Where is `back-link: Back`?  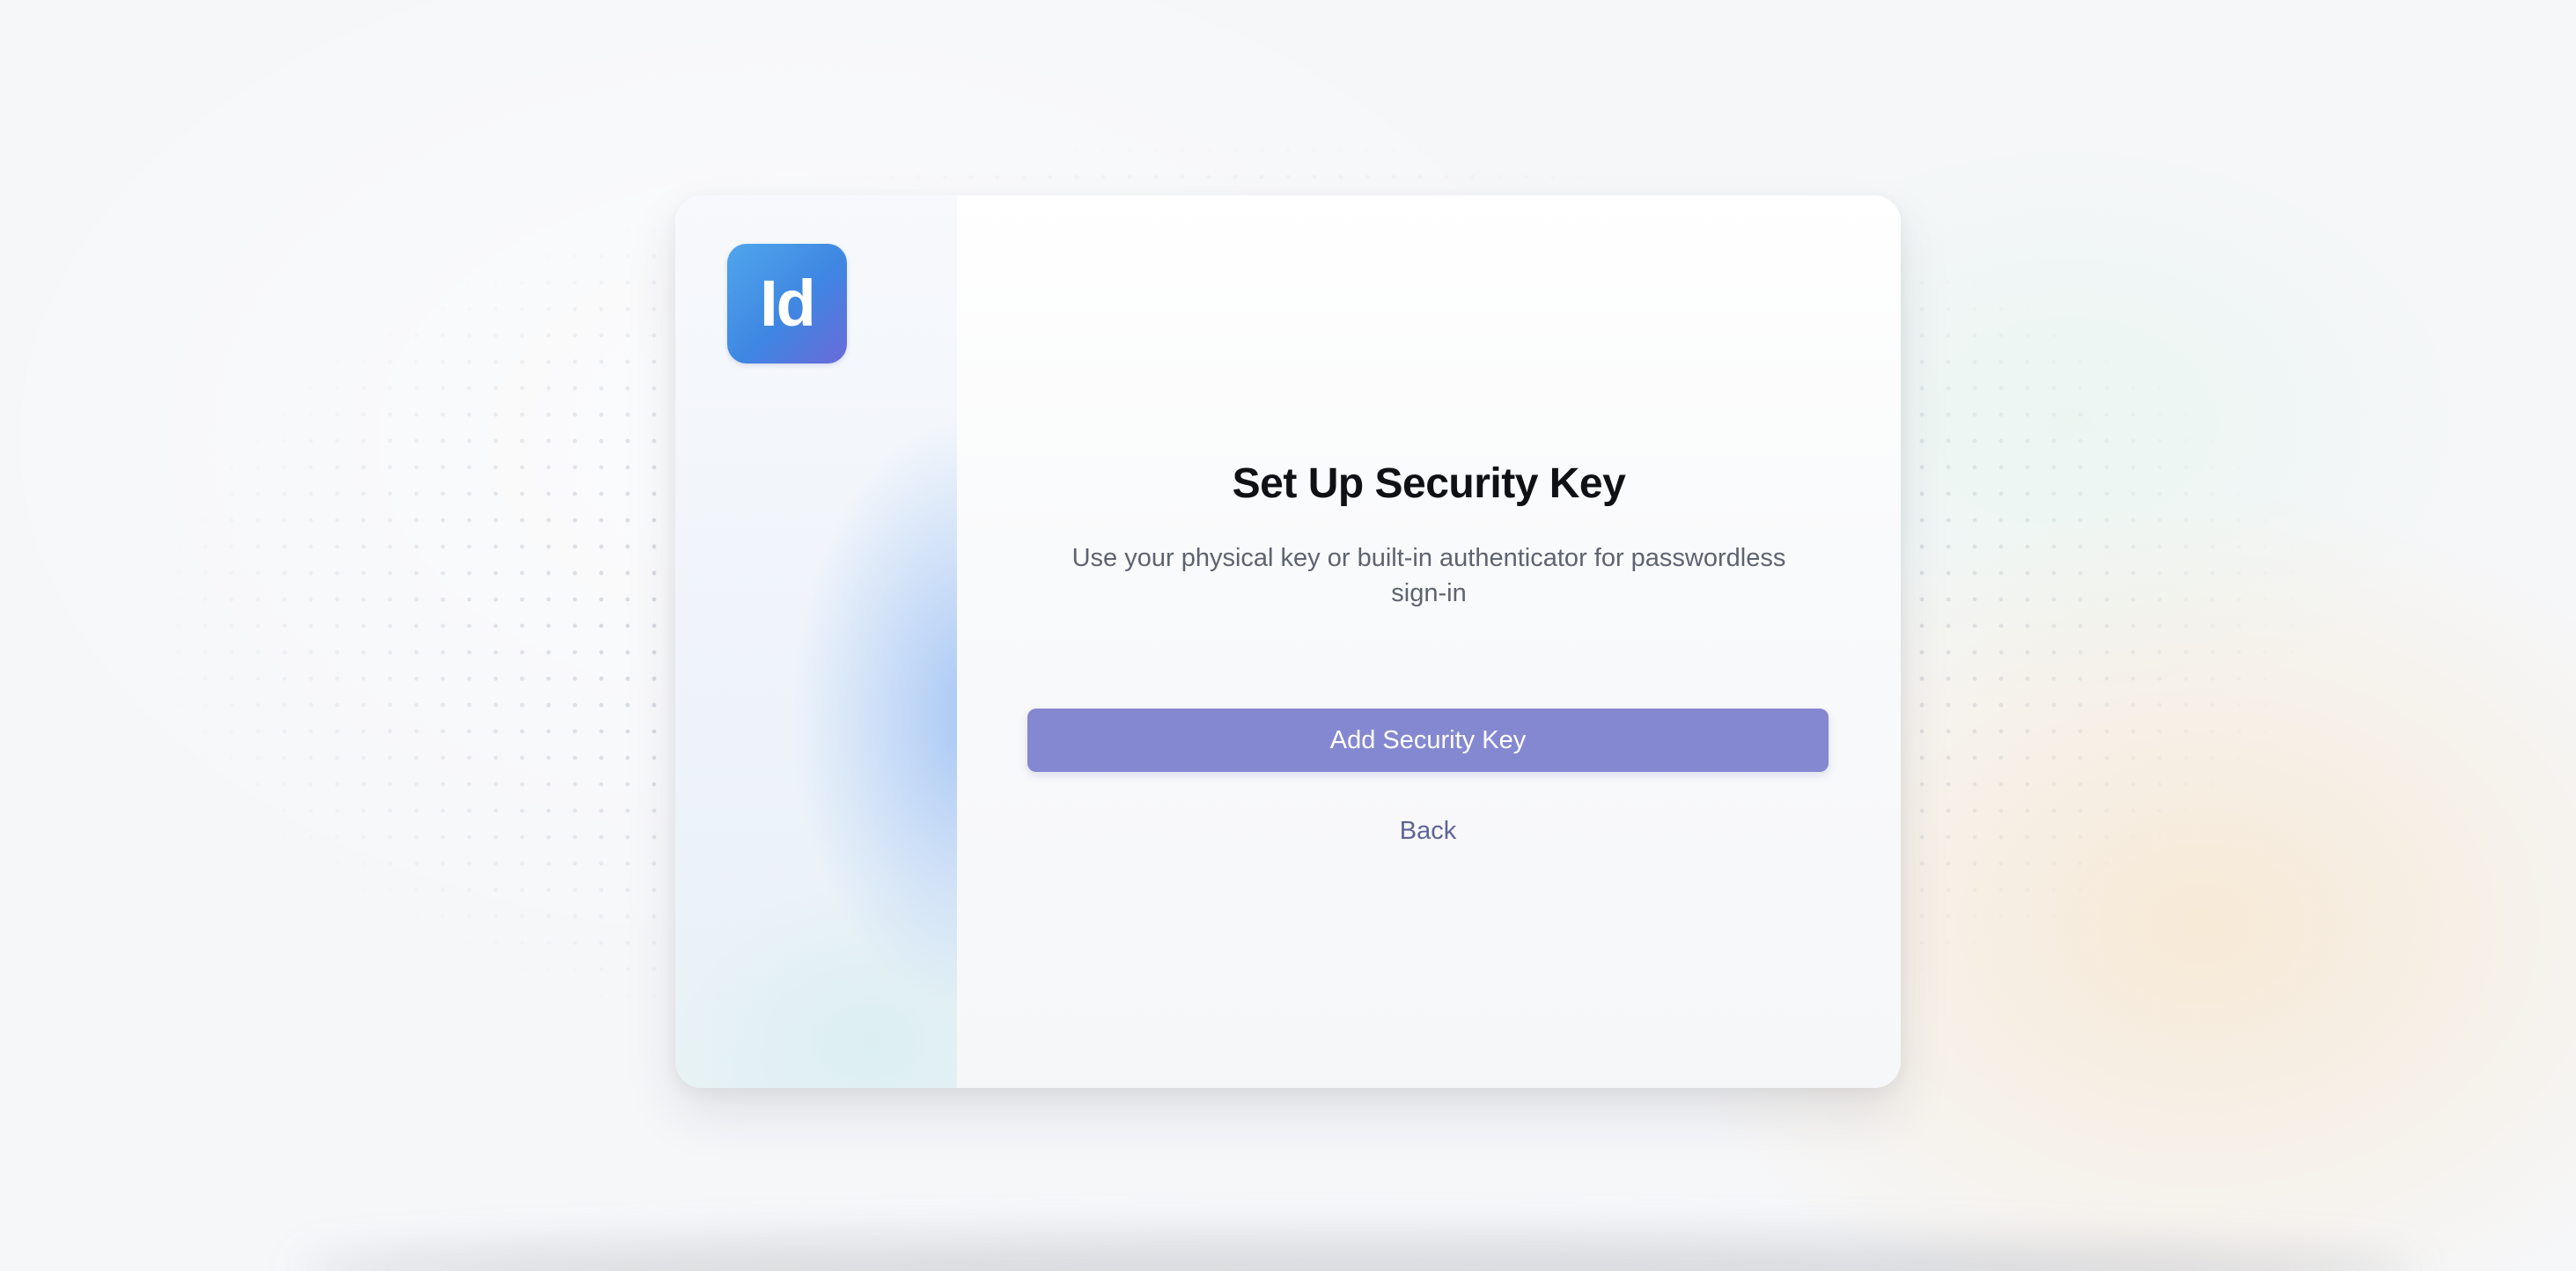
back-link: Back is located at coordinates (1428, 831).